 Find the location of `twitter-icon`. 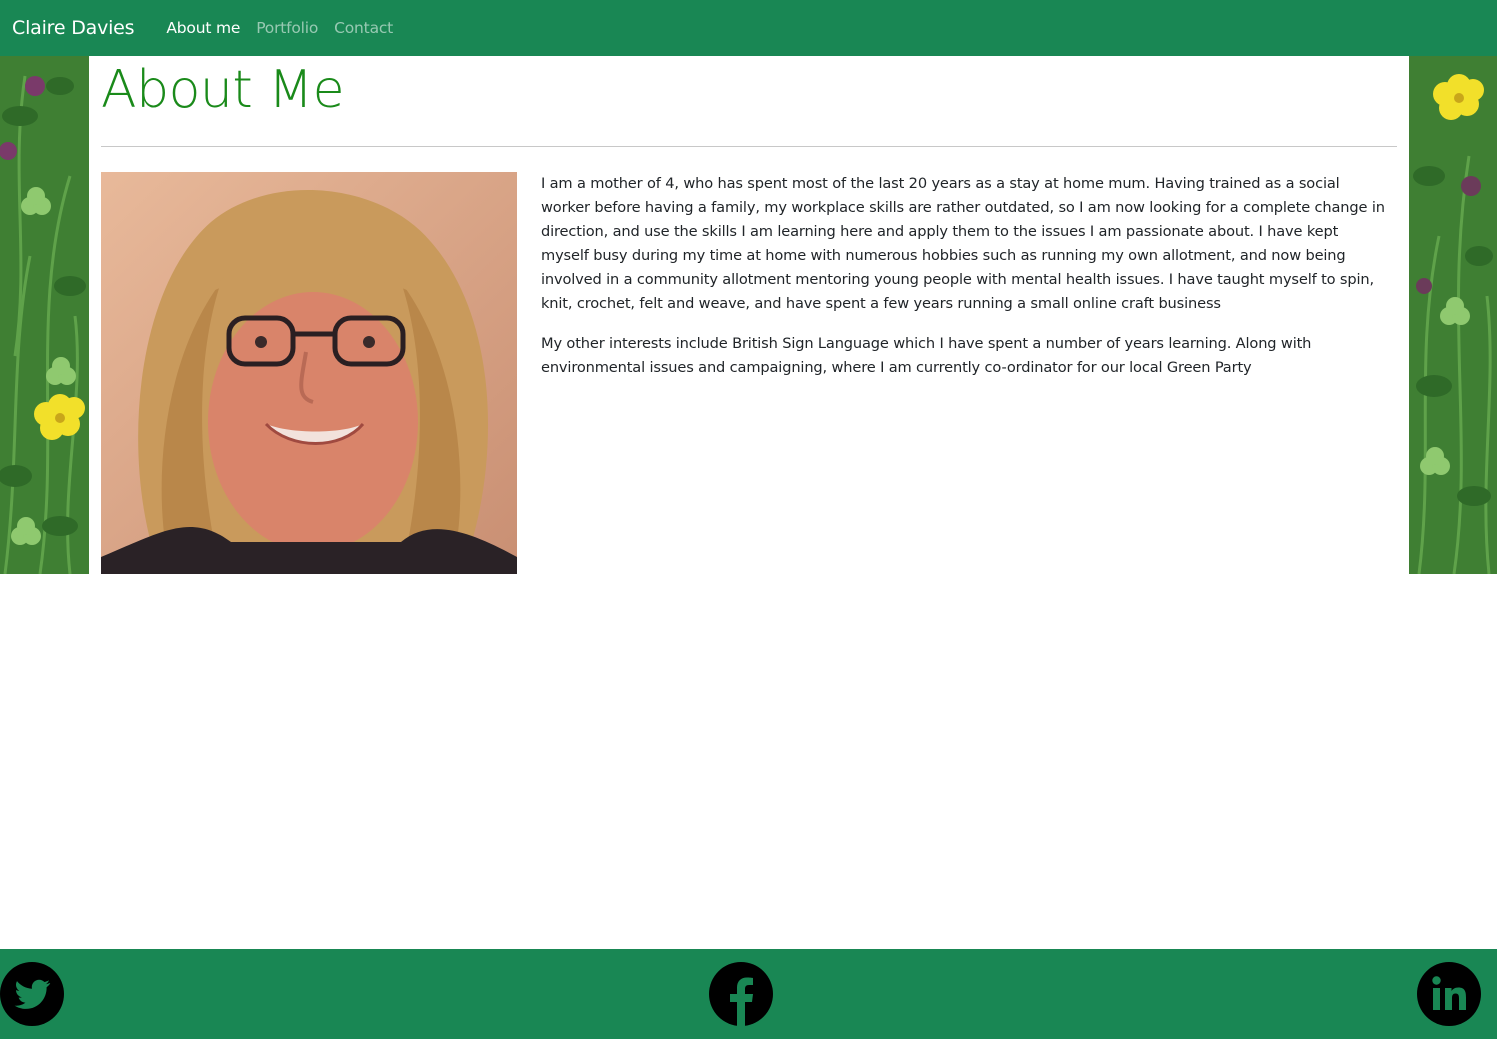

twitter-icon is located at coordinates (32, 994).